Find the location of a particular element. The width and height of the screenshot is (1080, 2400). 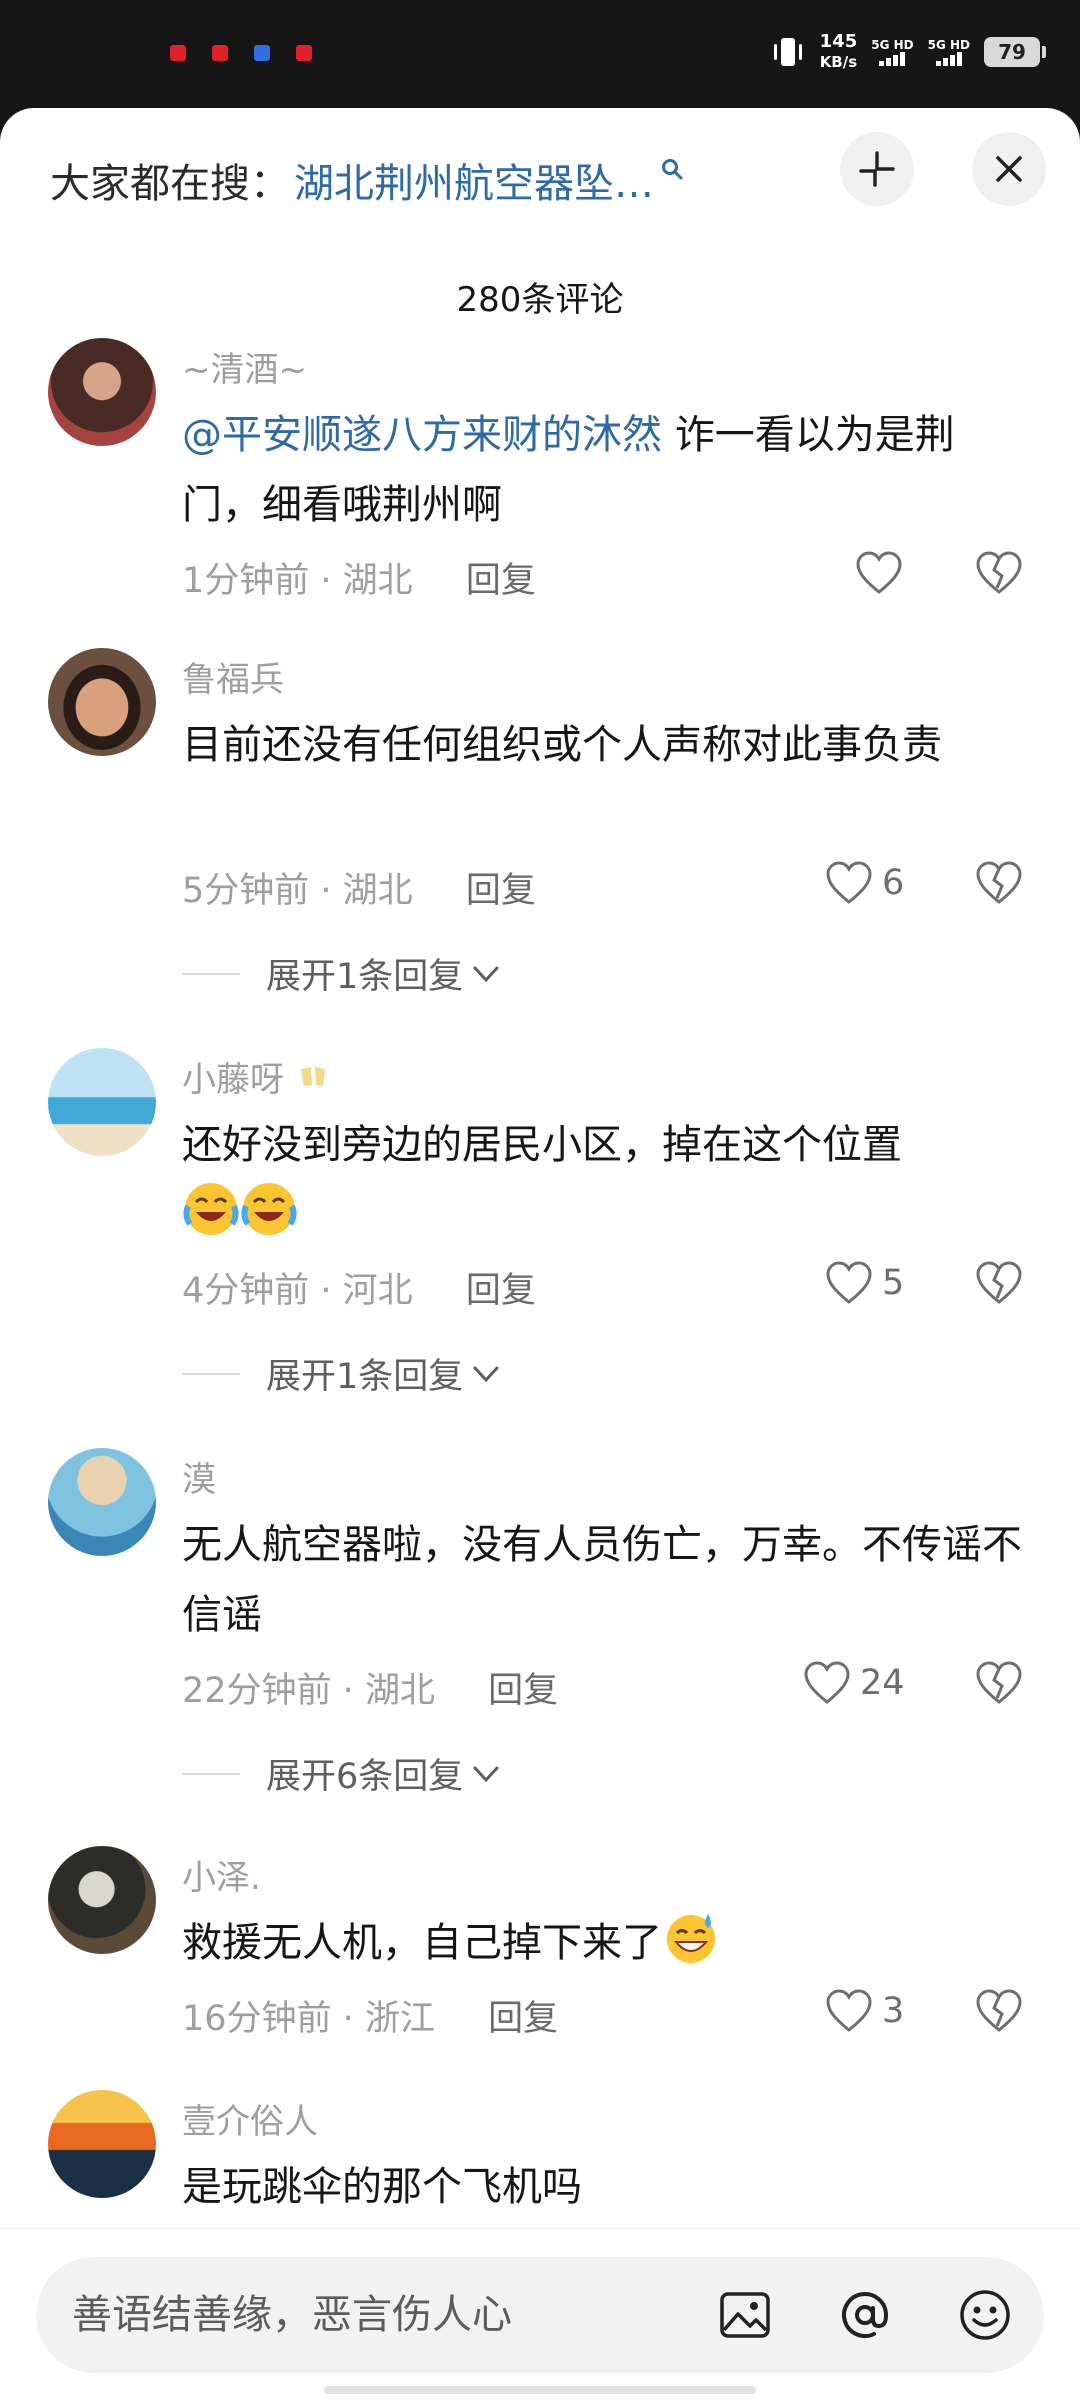

comment-time: 1分钟前 is located at coordinates (246, 581).